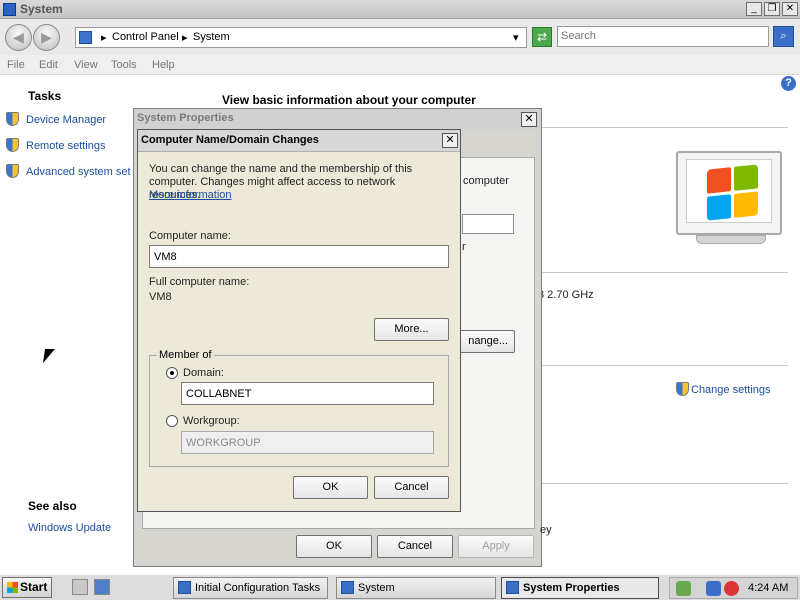  I want to click on clock: 4:24 AM, so click(768, 588).